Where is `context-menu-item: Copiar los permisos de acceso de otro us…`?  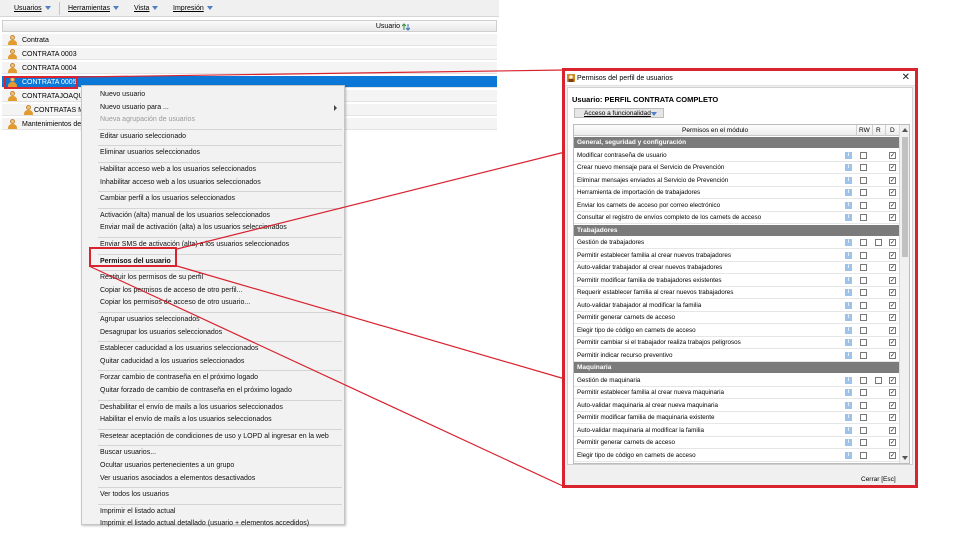 context-menu-item: Copiar los permisos de acceso de otro us… is located at coordinates (175, 302).